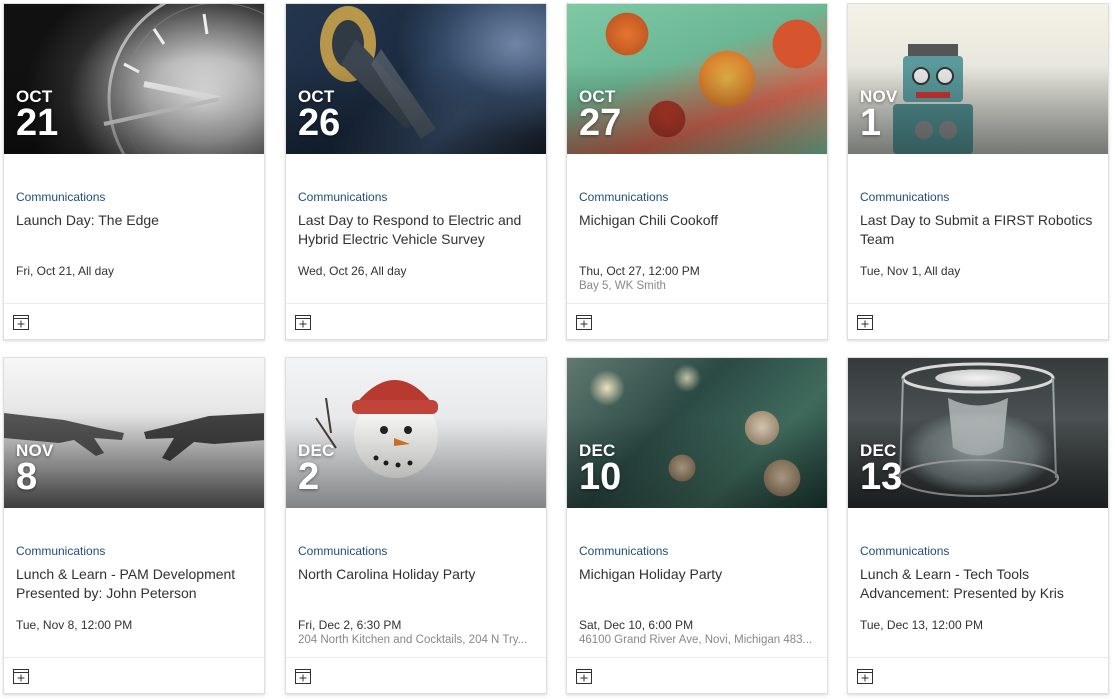 This screenshot has width=1118, height=699. Describe the element at coordinates (978, 79) in the screenshot. I see `event-image-toy-robot: NOV 1` at that location.